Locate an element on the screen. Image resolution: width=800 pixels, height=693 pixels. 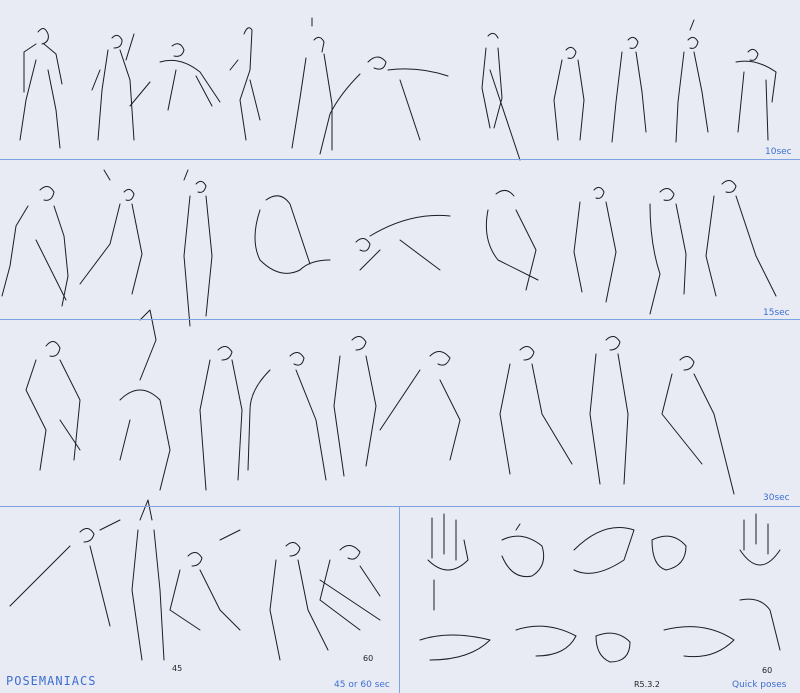
row1-time-label: 10sec is located at coordinates (778, 152).